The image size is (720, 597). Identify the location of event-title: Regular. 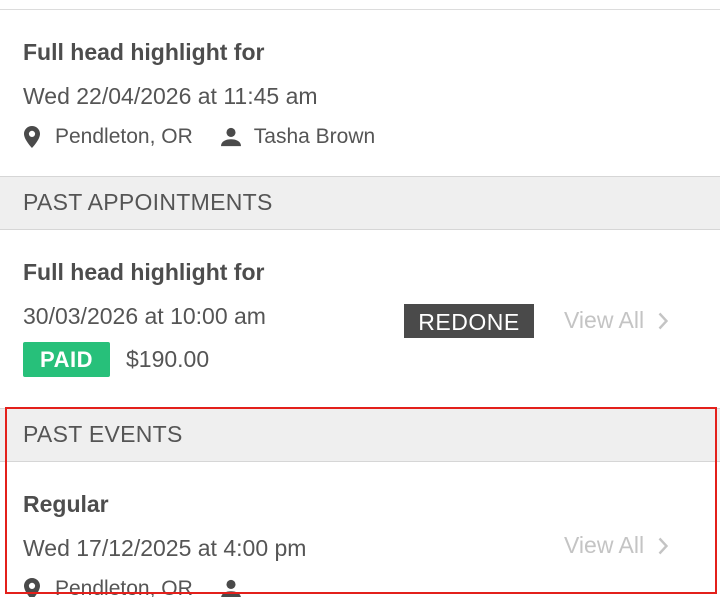
(66, 504).